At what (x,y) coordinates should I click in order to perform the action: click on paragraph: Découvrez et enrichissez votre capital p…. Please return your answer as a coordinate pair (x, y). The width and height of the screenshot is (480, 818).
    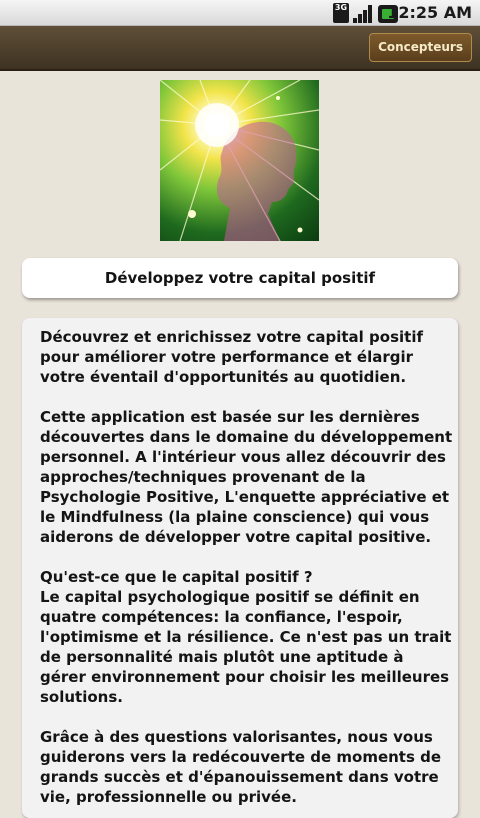
    Looking at the image, I should click on (241, 357).